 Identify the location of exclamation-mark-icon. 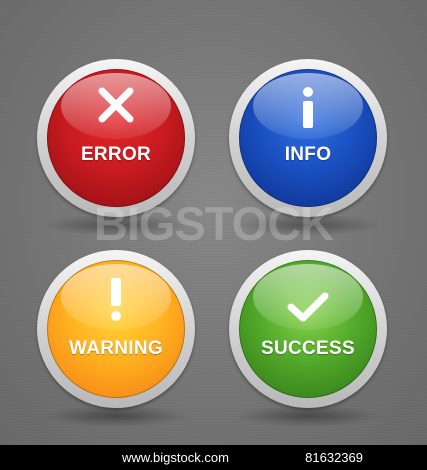
(116, 302).